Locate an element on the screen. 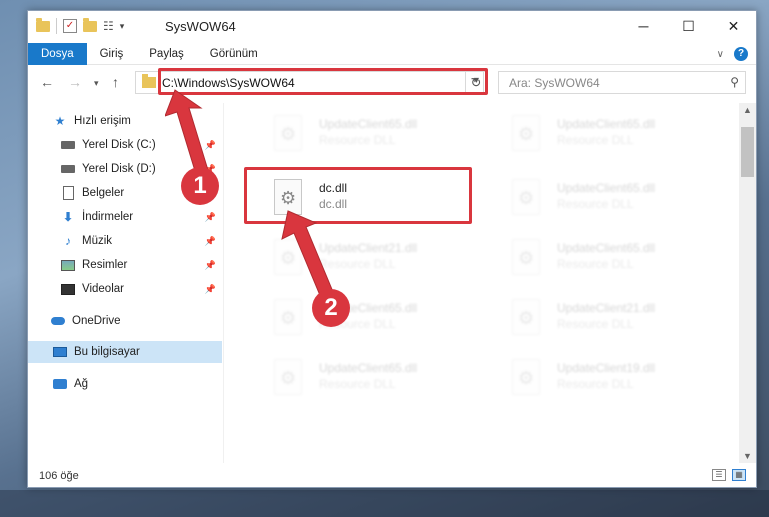 The width and height of the screenshot is (769, 517). sidebar-item-network: Ağ is located at coordinates (125, 384).